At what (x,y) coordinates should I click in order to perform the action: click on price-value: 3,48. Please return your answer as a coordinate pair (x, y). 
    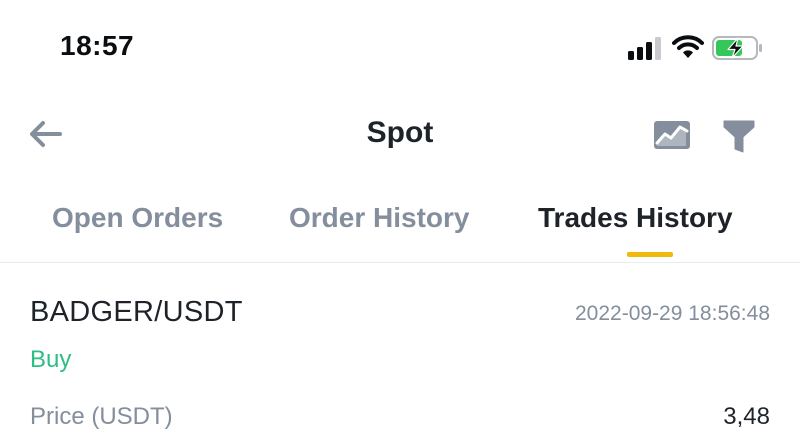
    Looking at the image, I should click on (746, 416).